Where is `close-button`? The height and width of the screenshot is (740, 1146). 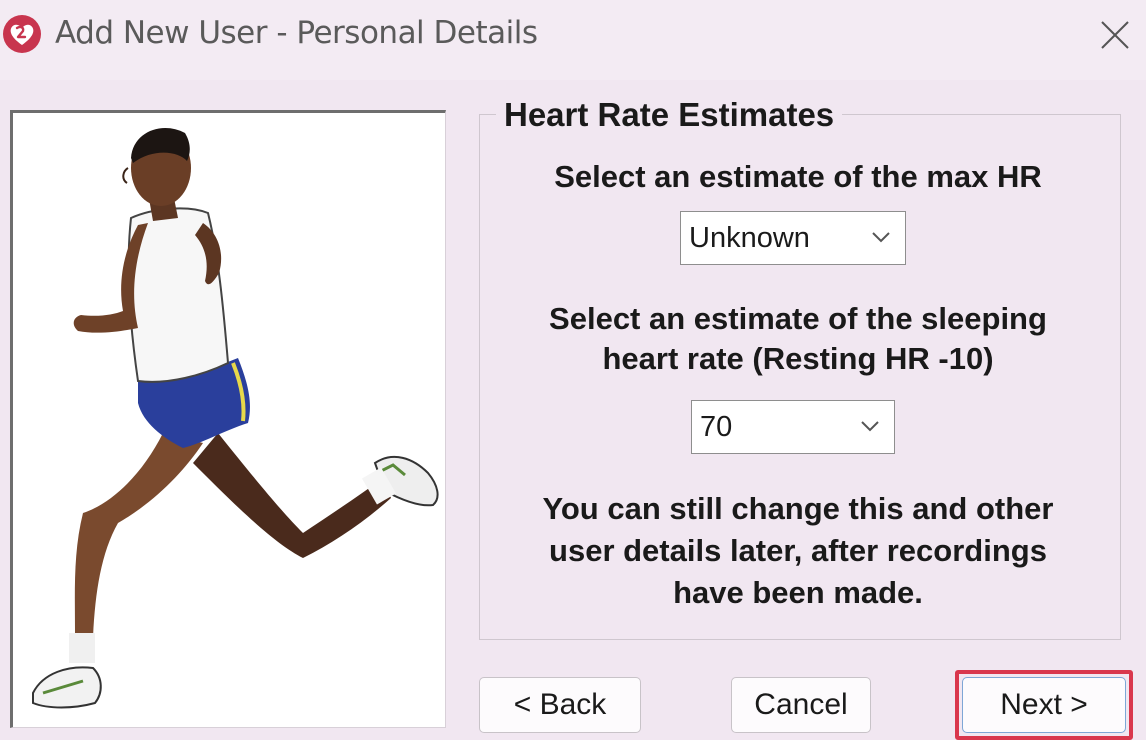 close-button is located at coordinates (1115, 35).